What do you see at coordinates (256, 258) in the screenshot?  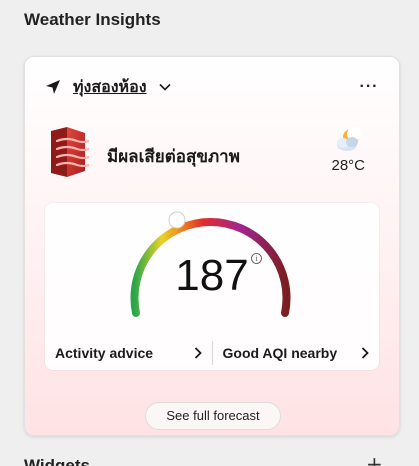 I see `info-icon: i` at bounding box center [256, 258].